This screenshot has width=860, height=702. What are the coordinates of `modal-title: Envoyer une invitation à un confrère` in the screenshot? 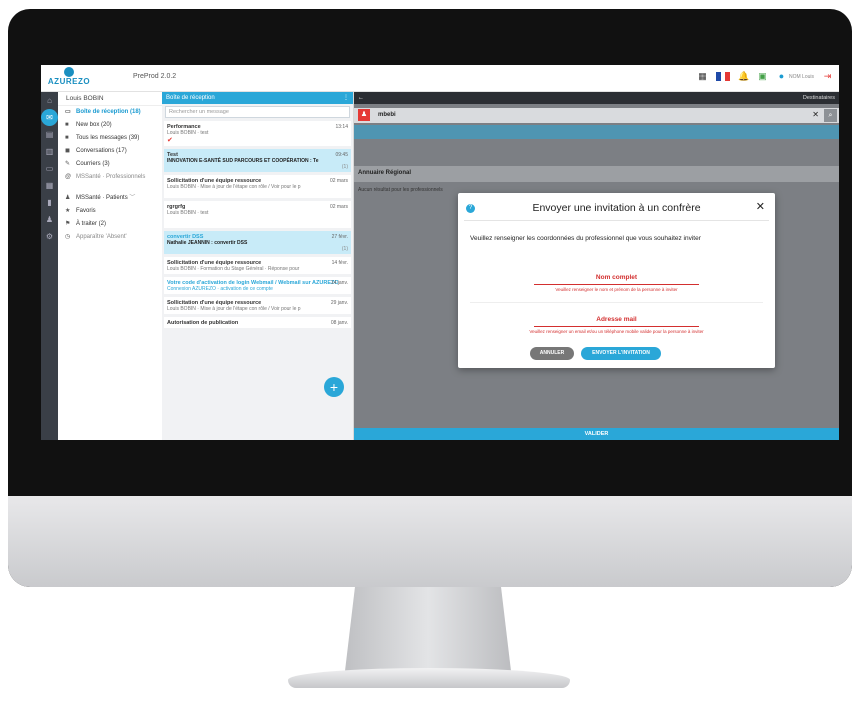 It's located at (616, 208).